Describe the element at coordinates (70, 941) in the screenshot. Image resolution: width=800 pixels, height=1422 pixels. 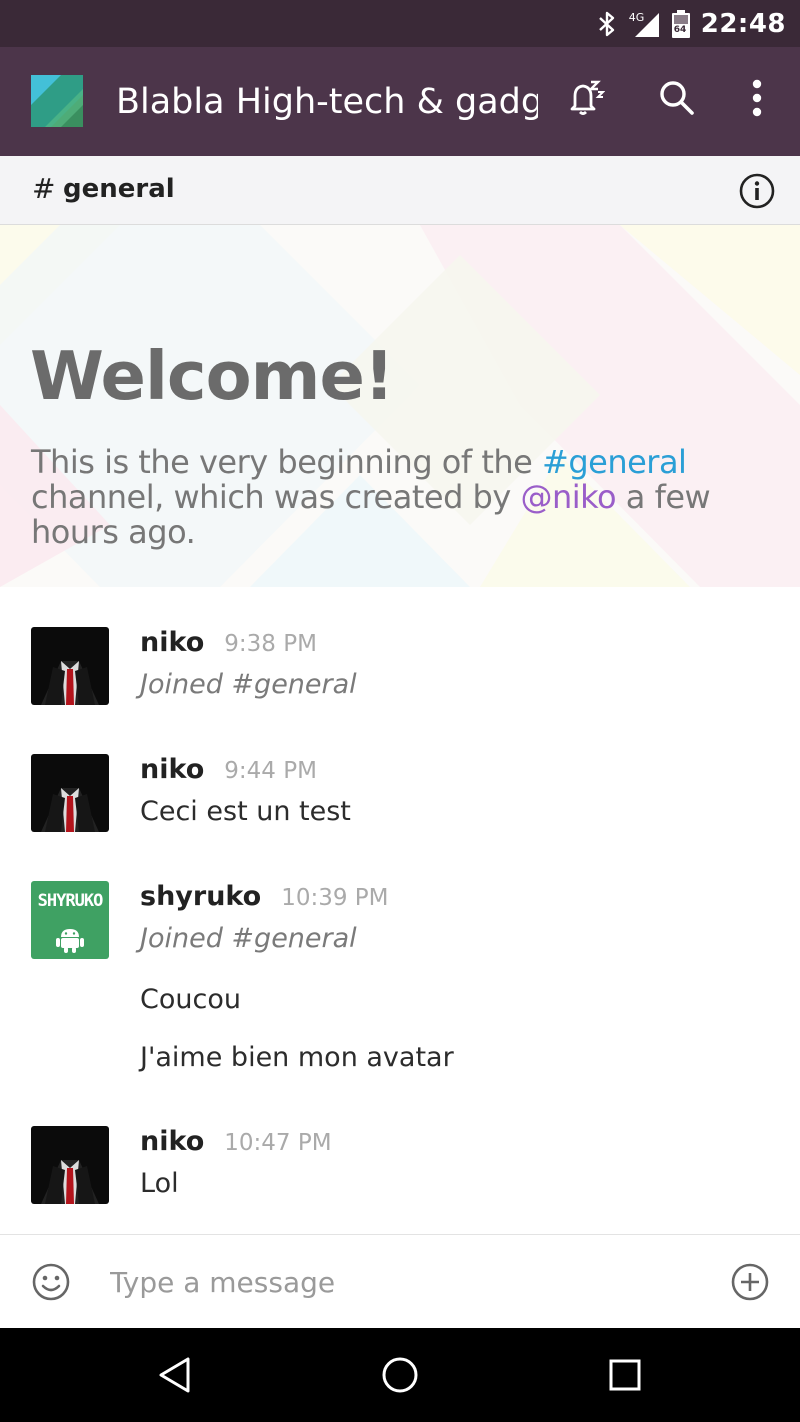
I see `android-icon` at that location.